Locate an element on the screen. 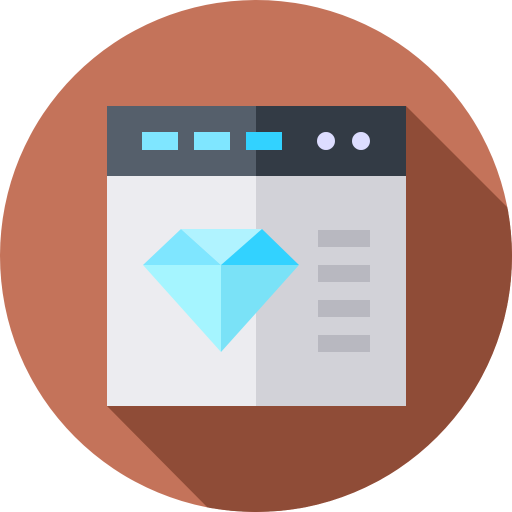  window-pane-right is located at coordinates (331, 291).